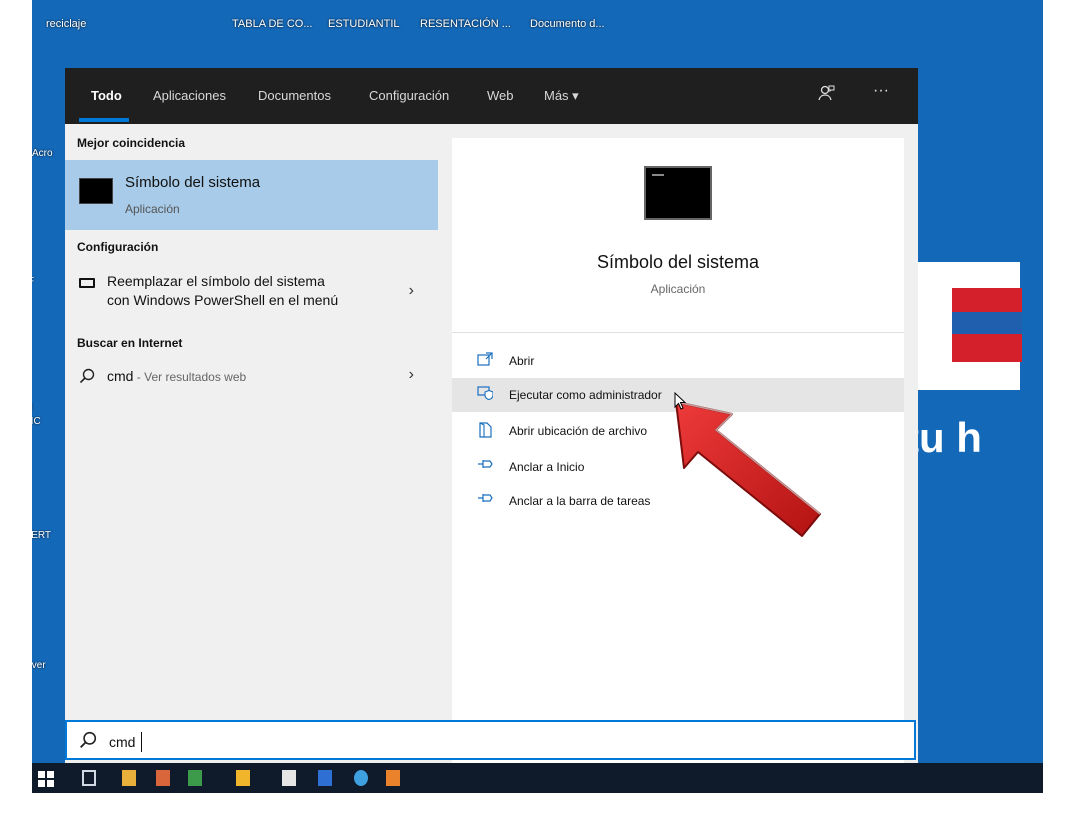  What do you see at coordinates (66, 24) in the screenshot?
I see `desktop-shortcut-label: reciclaje` at bounding box center [66, 24].